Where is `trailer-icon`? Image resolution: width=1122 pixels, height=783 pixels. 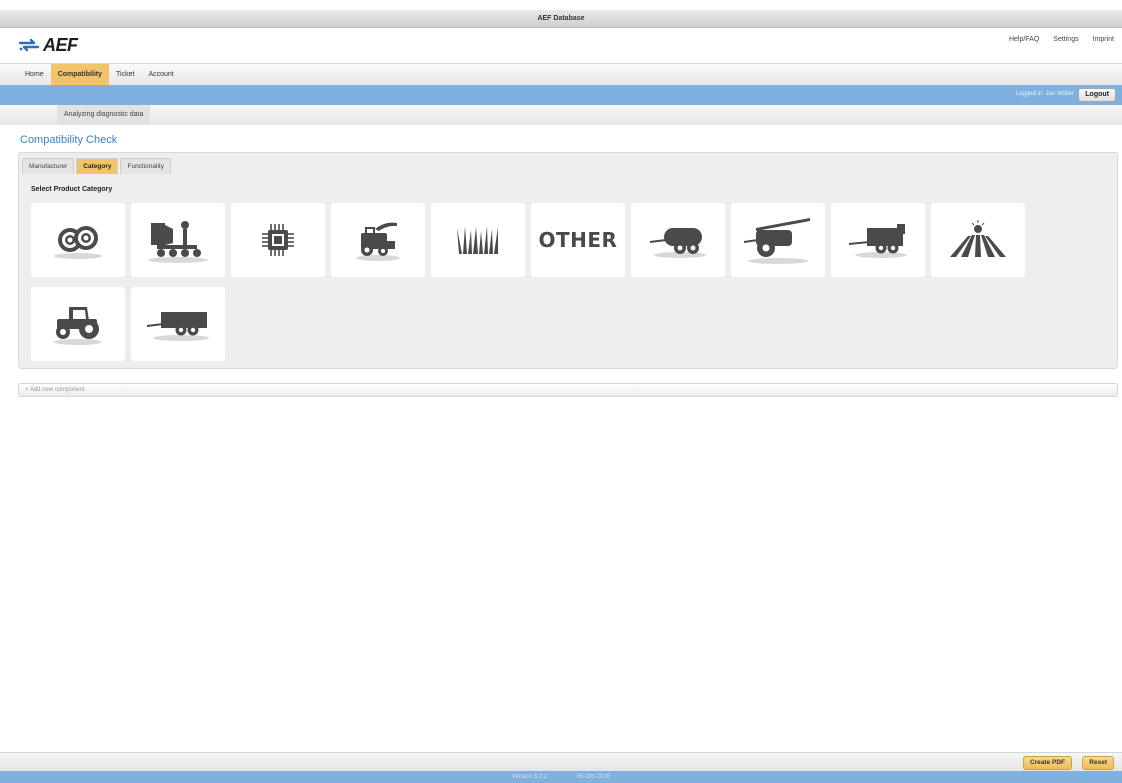 trailer-icon is located at coordinates (177, 326).